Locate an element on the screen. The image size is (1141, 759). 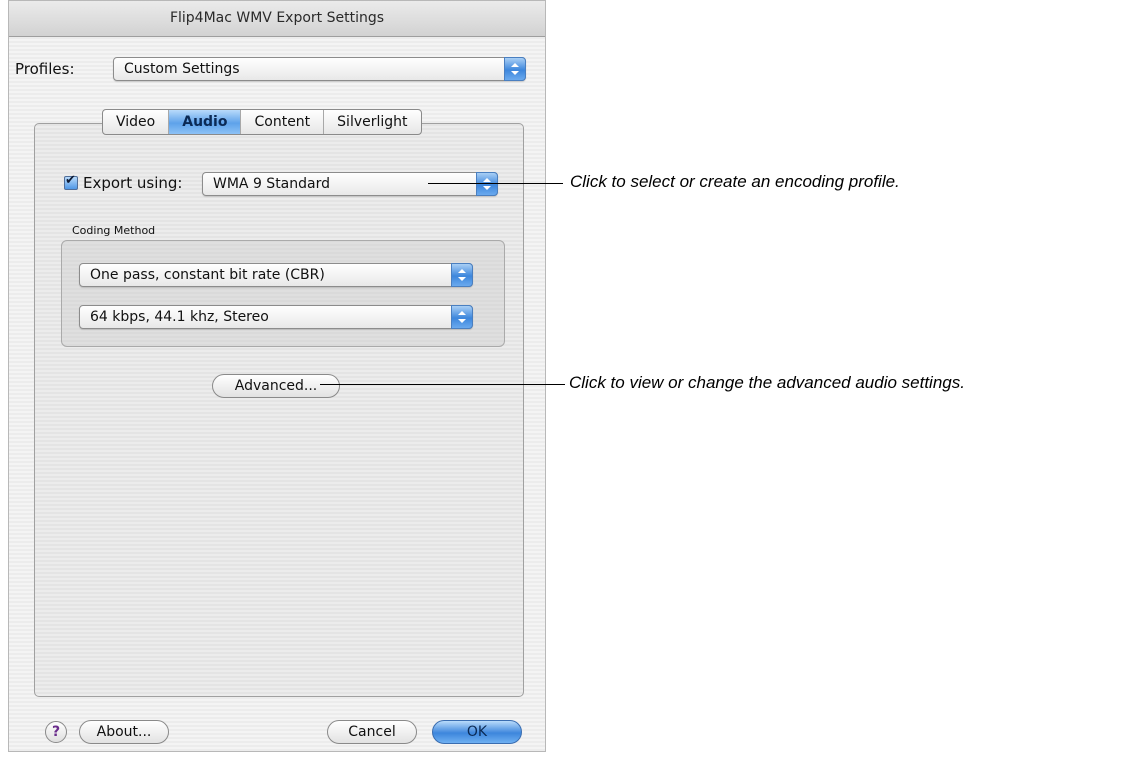
window-title: Flip4Mac WMV Export Settings is located at coordinates (277, 19).